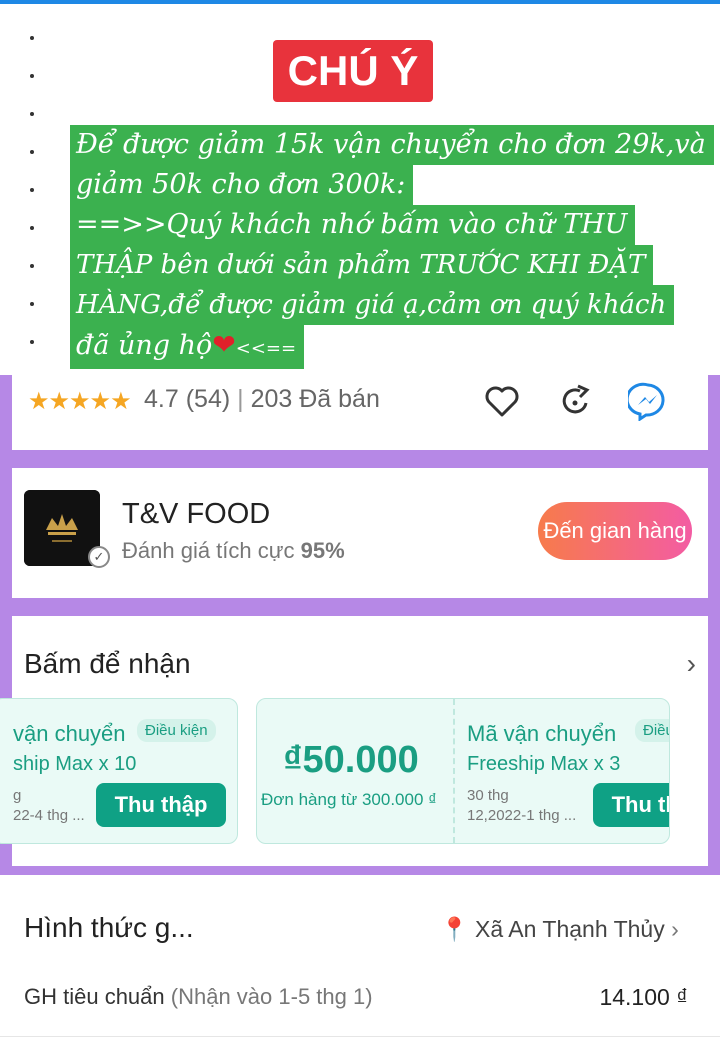  I want to click on notice-title: CHÚ Ý, so click(353, 71).